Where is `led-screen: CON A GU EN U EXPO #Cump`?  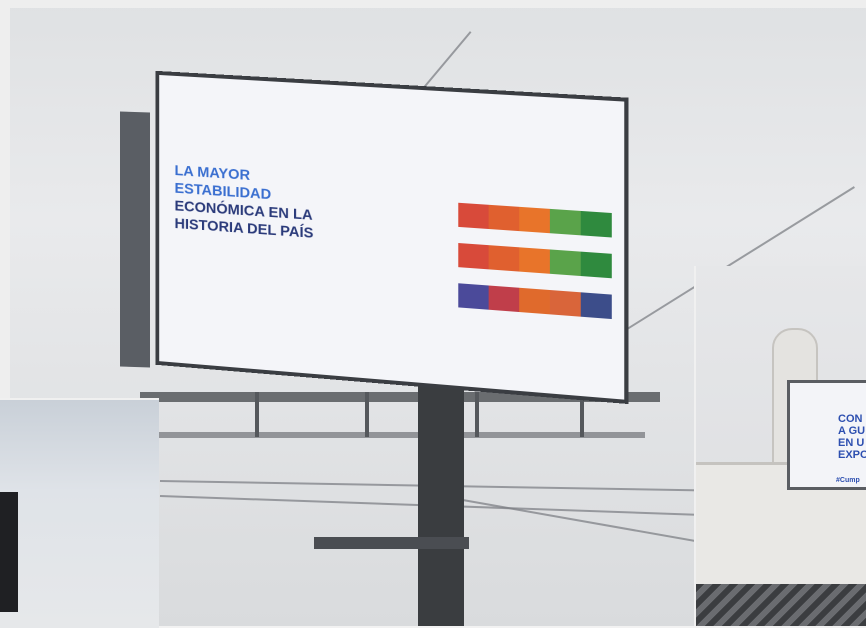
led-screen: CON A GU EN U EXPO #Cump is located at coordinates (826, 435).